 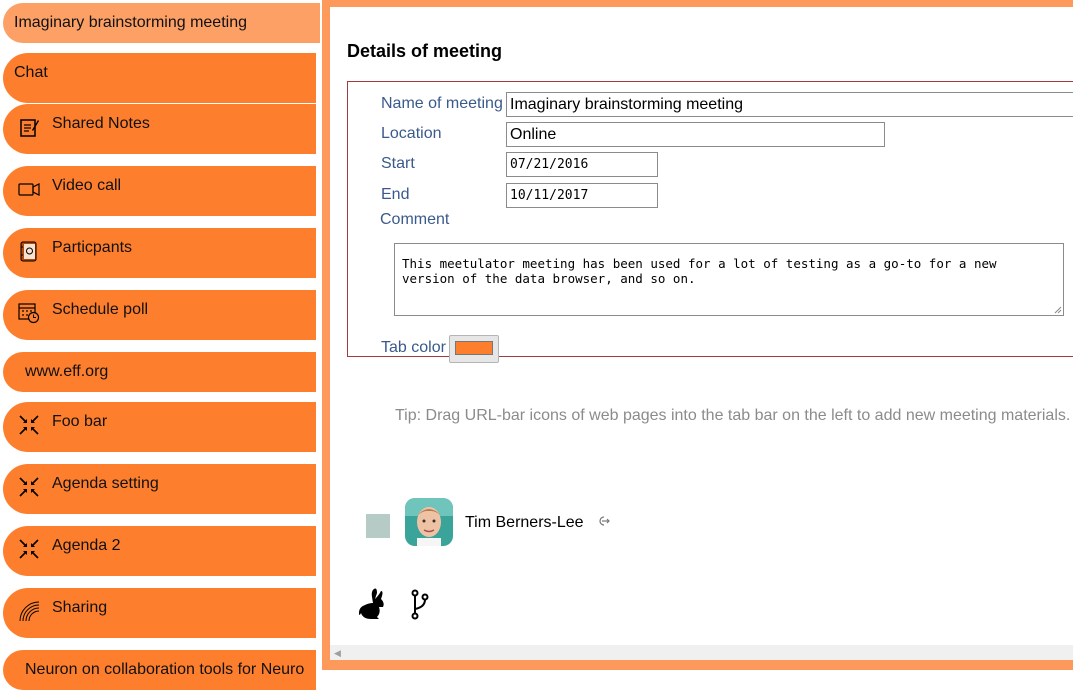 What do you see at coordinates (80, 421) in the screenshot?
I see `tab-label: Foo bar` at bounding box center [80, 421].